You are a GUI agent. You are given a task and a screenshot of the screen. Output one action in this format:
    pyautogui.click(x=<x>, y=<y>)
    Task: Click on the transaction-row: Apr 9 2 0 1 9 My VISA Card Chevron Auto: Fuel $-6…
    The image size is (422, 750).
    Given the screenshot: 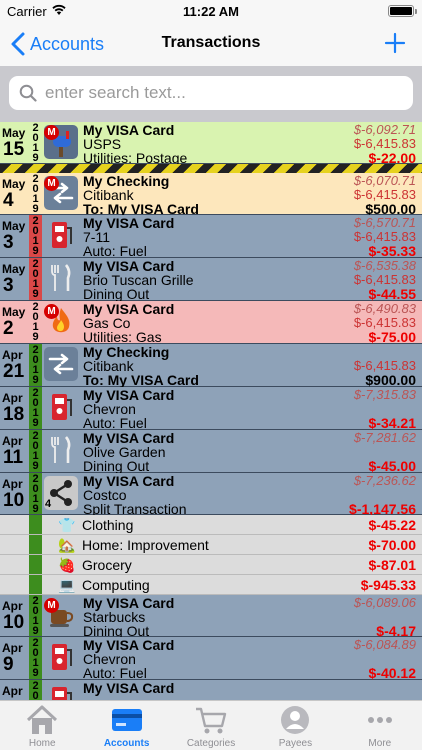 What is the action you would take?
    pyautogui.click(x=211, y=658)
    